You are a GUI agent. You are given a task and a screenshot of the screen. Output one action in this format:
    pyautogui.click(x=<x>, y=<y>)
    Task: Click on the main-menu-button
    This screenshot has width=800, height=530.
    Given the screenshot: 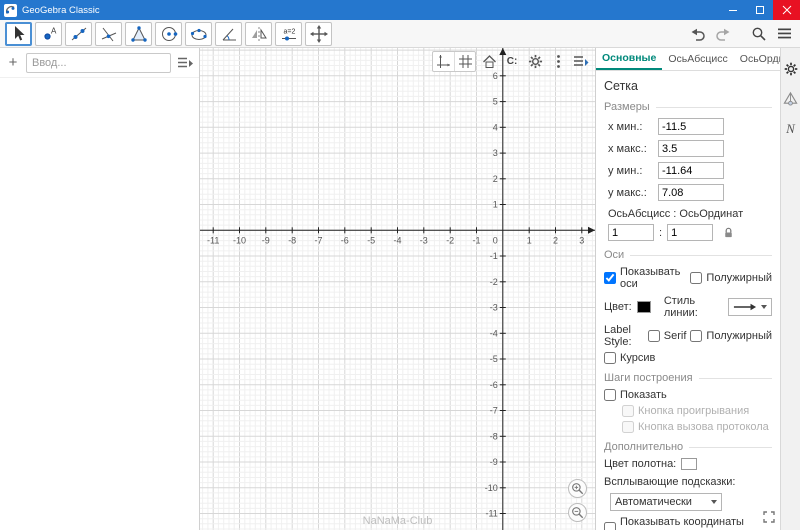 What is the action you would take?
    pyautogui.click(x=784, y=34)
    